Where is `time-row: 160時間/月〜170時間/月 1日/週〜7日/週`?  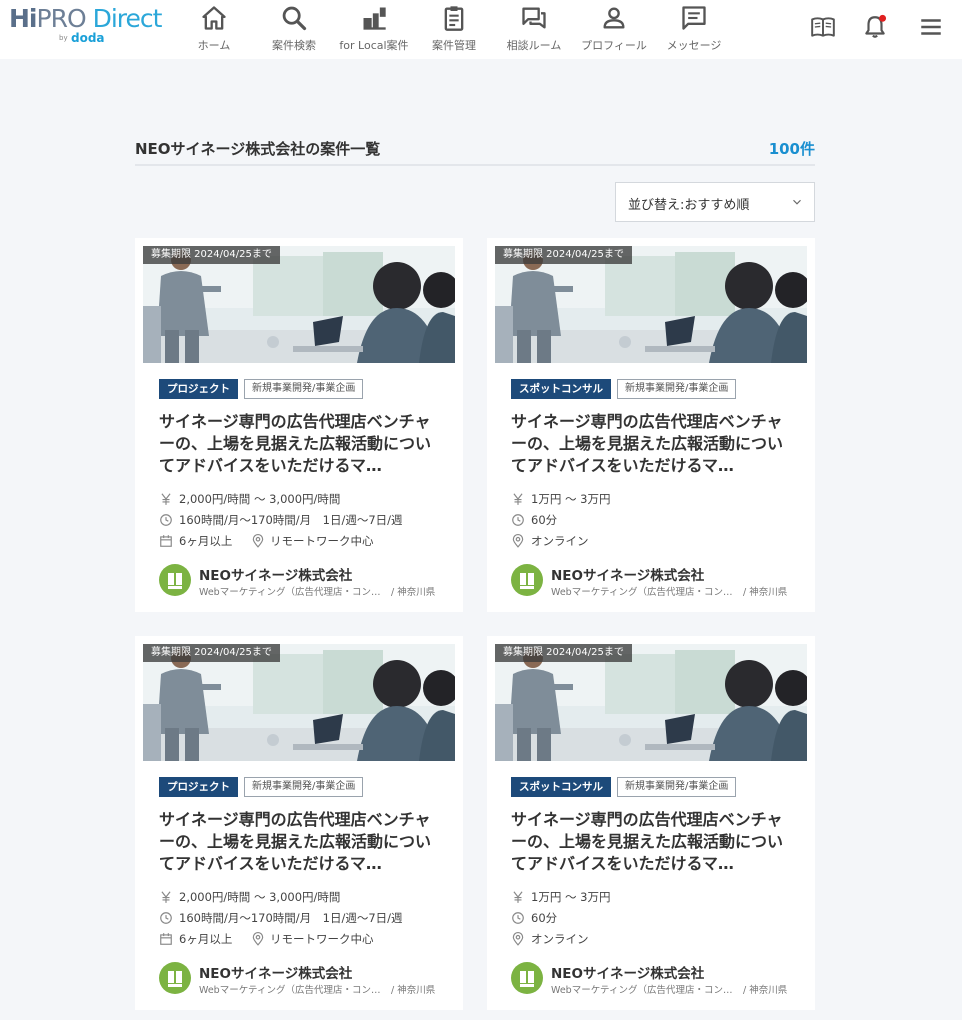 time-row: 160時間/月〜170時間/月 1日/週〜7日/週 is located at coordinates (304, 520).